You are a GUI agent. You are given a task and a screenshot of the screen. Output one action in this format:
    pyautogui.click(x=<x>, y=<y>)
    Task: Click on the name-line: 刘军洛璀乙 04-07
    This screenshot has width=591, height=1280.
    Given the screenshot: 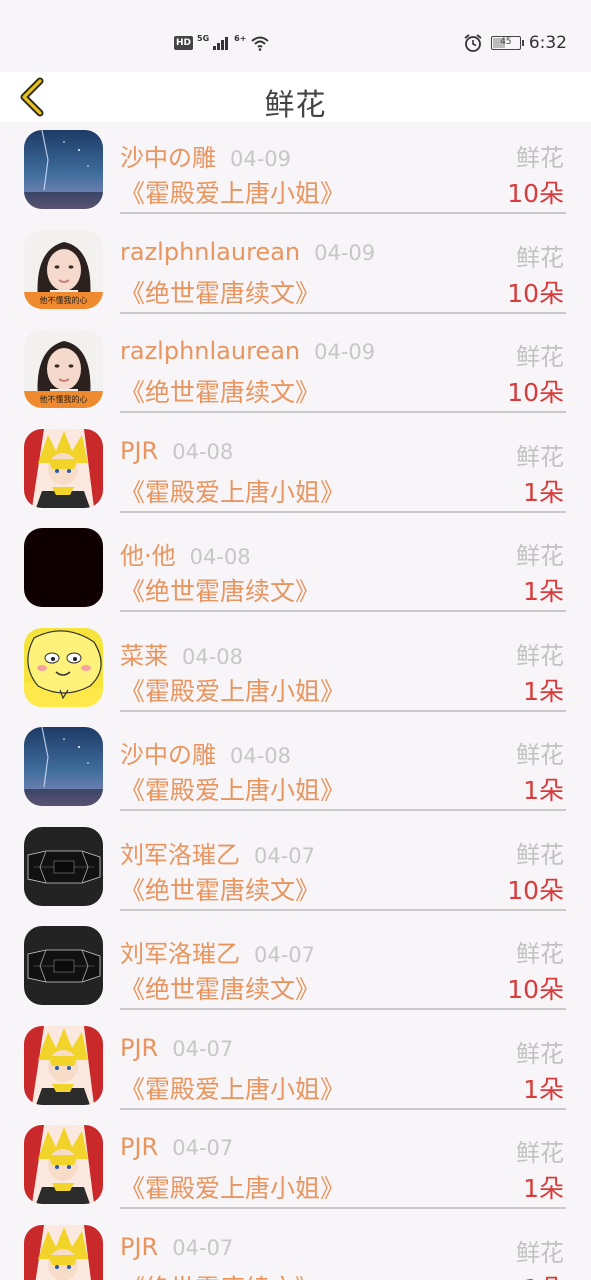 What is the action you would take?
    pyautogui.click(x=217, y=951)
    